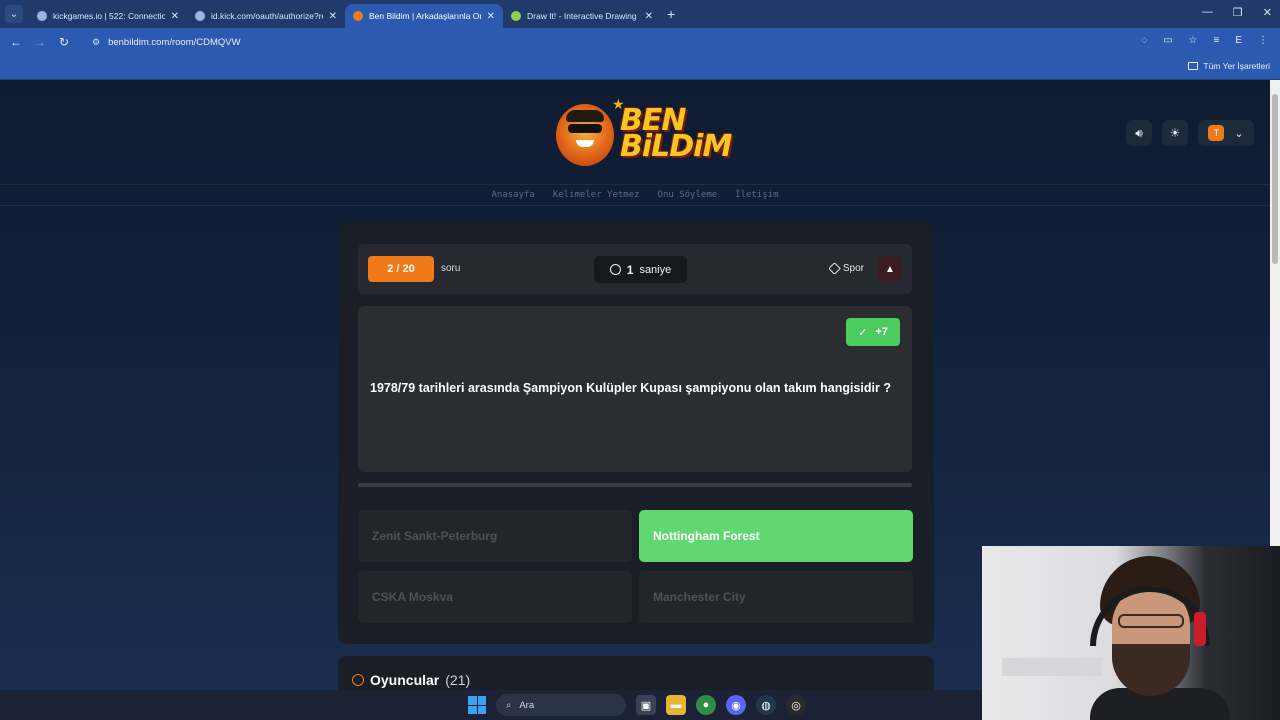  Describe the element at coordinates (1267, 12) in the screenshot. I see `close-window-icon: ✕` at that location.